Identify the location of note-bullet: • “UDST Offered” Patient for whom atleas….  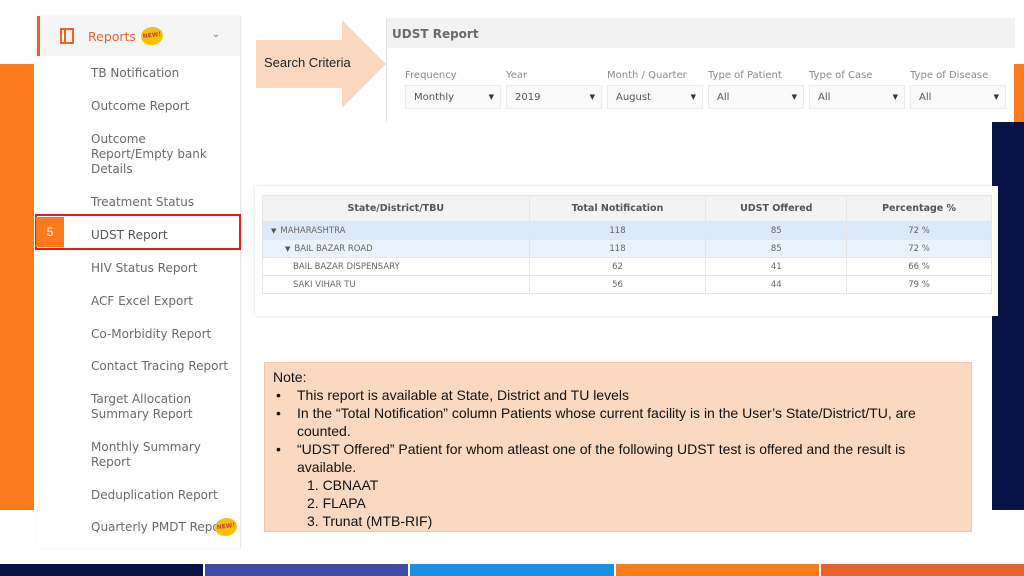
(618, 458).